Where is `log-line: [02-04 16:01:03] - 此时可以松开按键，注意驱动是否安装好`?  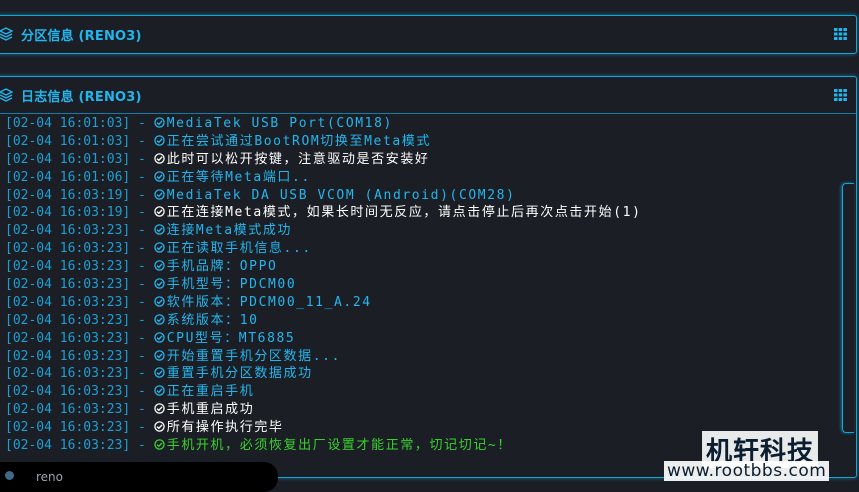 log-line: [02-04 16:01:03] - 此时可以松开按键，注意驱动是否安装好 is located at coordinates (423, 160).